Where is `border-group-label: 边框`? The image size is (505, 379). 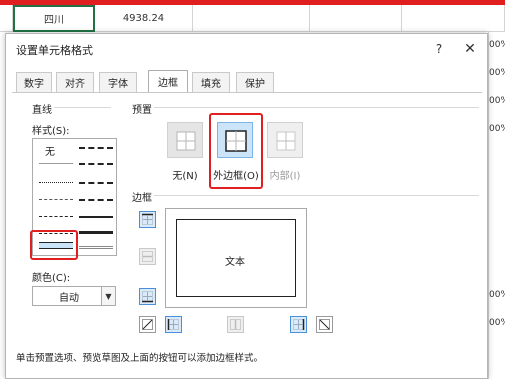
border-group-label: 边框 is located at coordinates (142, 198).